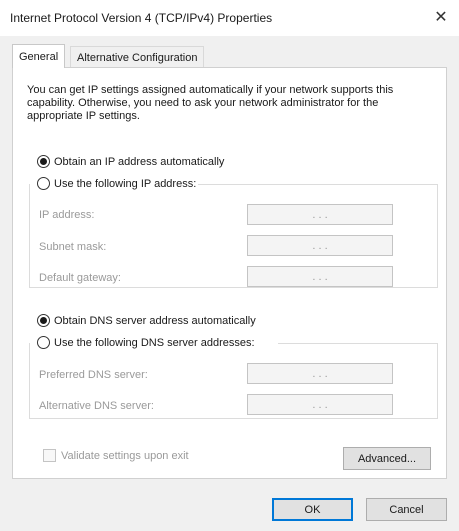 The width and height of the screenshot is (459, 531). I want to click on obtain-ip-auto-radio: Obtain an IP address automatically, so click(130, 161).